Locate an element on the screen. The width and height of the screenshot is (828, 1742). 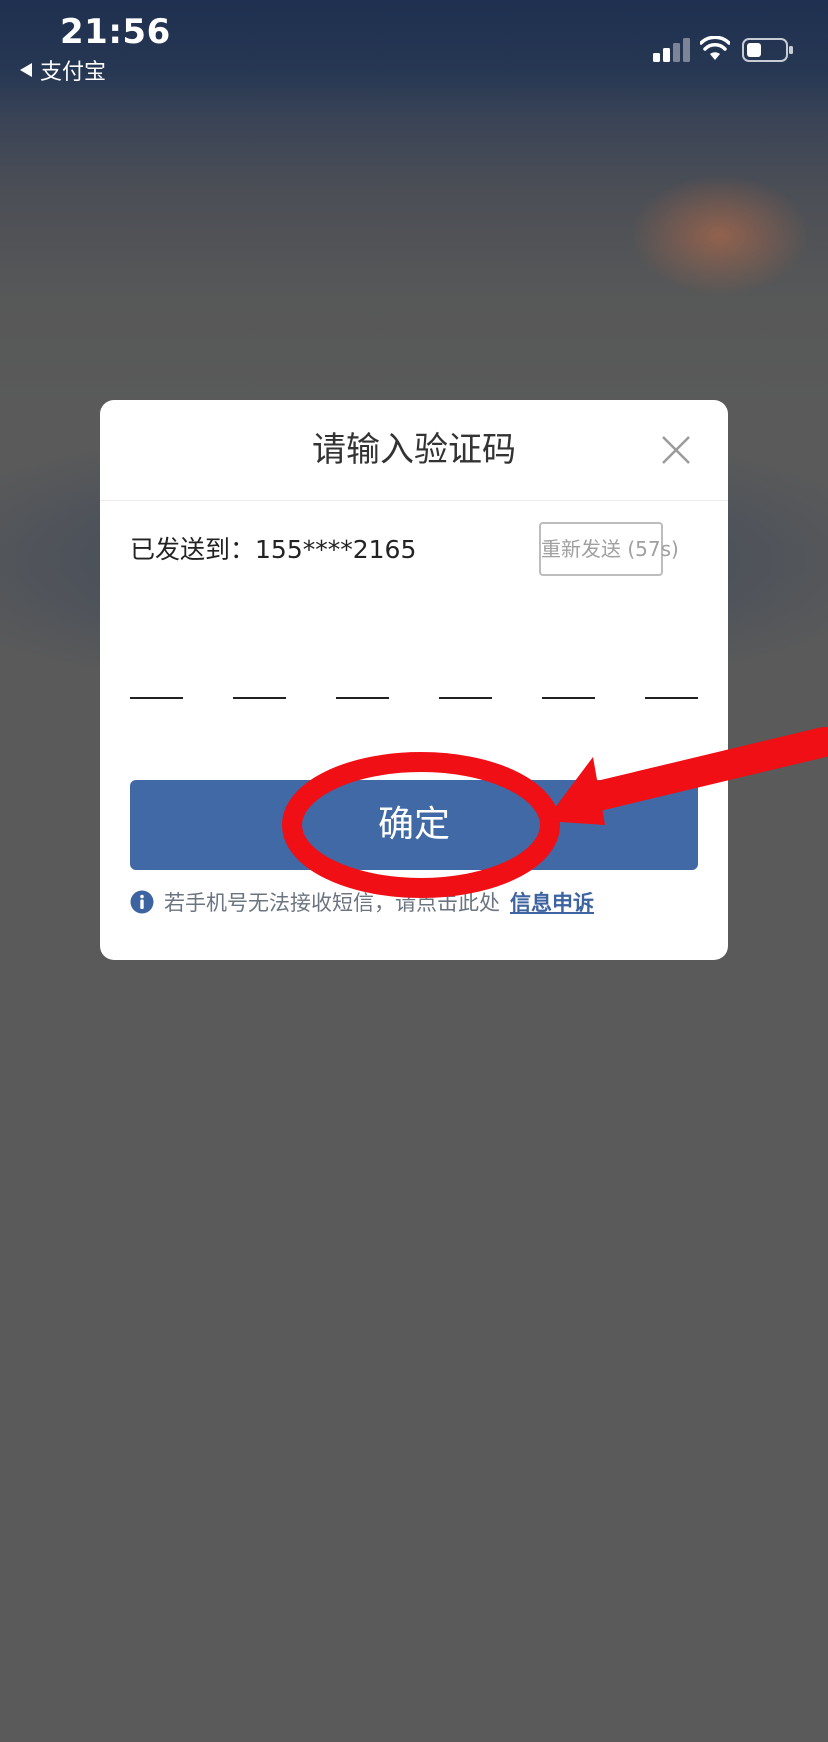
info-appeal-link: 信息申诉 is located at coordinates (552, 902).